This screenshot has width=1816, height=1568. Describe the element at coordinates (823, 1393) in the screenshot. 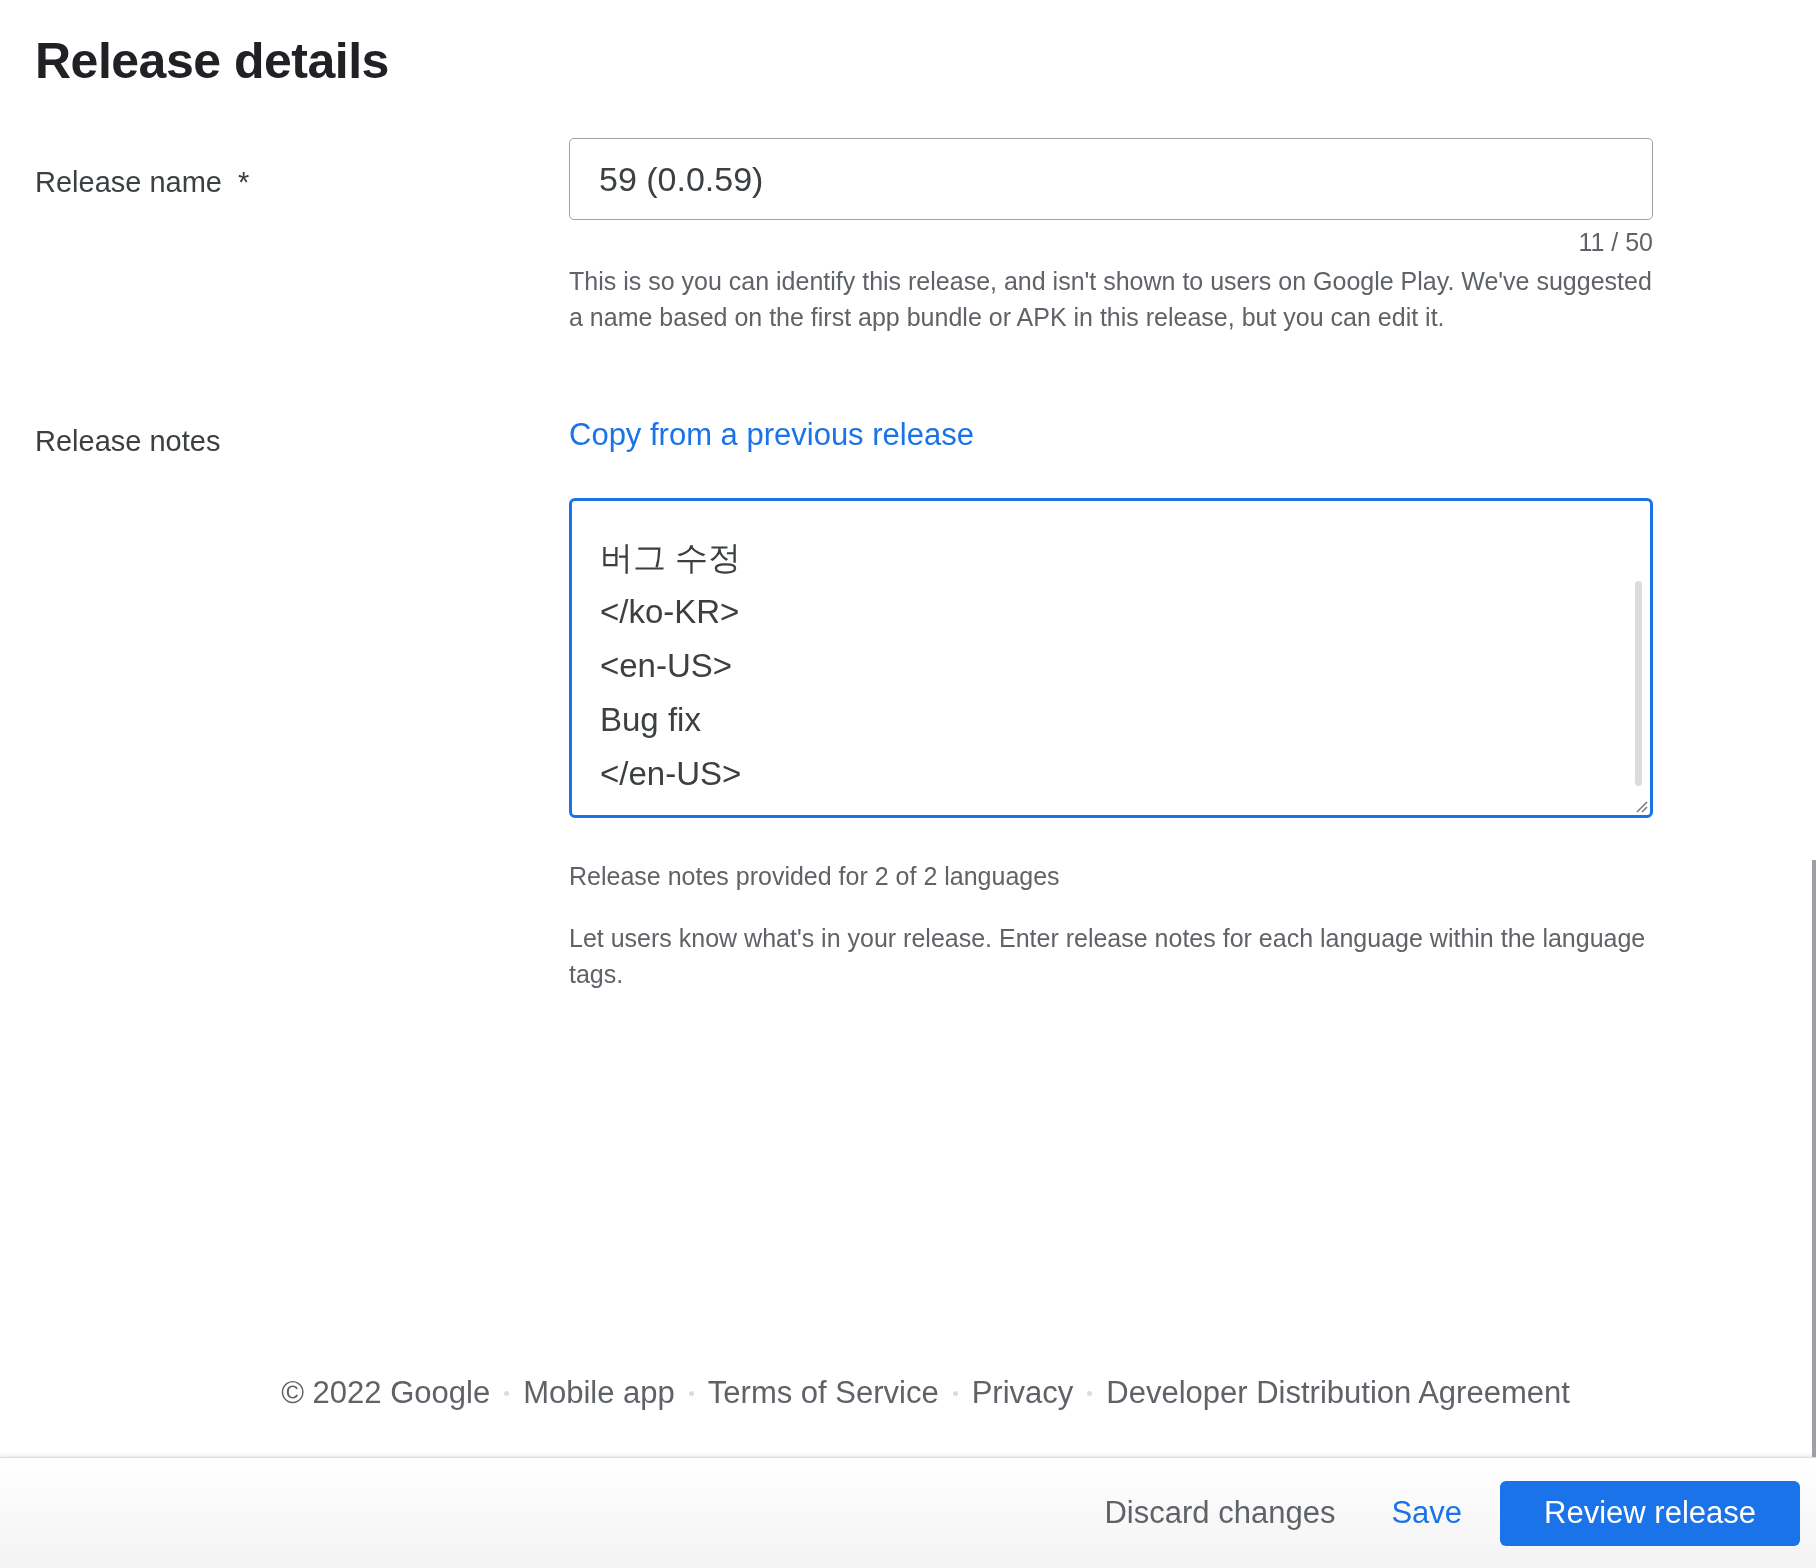

I see `footer-link: Terms of Service` at that location.